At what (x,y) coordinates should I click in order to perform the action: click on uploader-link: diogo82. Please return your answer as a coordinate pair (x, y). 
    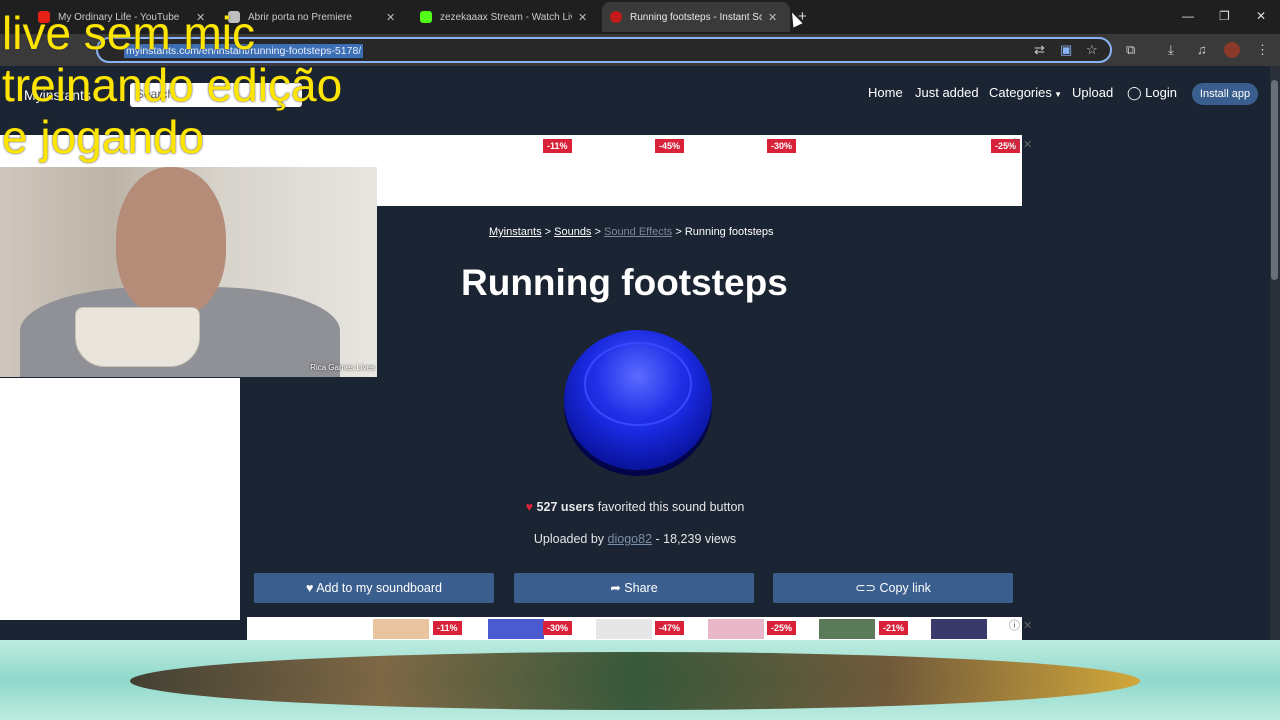
    Looking at the image, I should click on (630, 539).